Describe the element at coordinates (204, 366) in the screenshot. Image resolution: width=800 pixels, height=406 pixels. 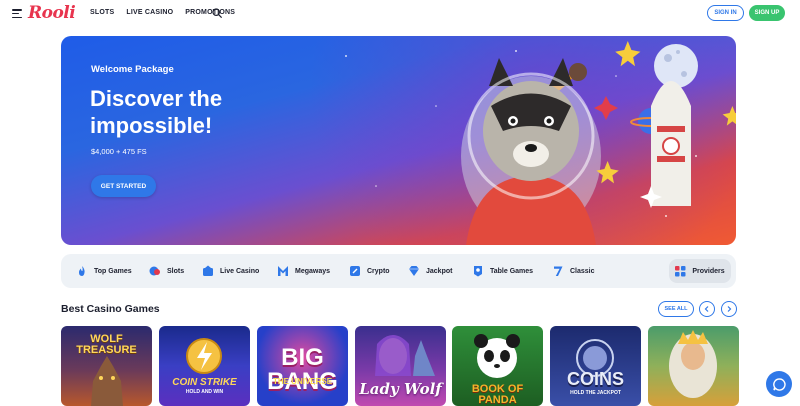
I see `game-tile-coin-strike: COIN STRIKE HOLD AND WIN` at that location.